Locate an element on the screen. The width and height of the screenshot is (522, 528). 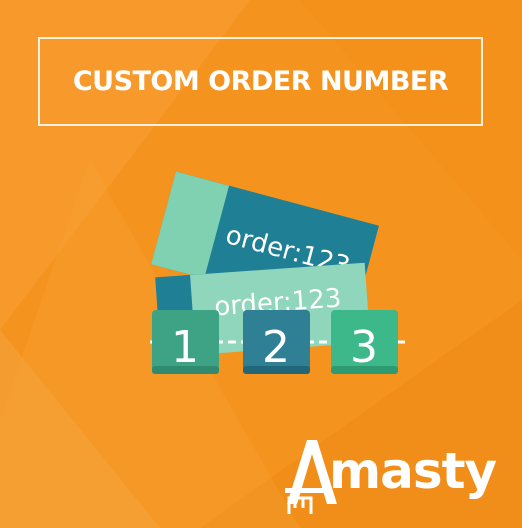
digit-tile-2: 2 is located at coordinates (276, 342).